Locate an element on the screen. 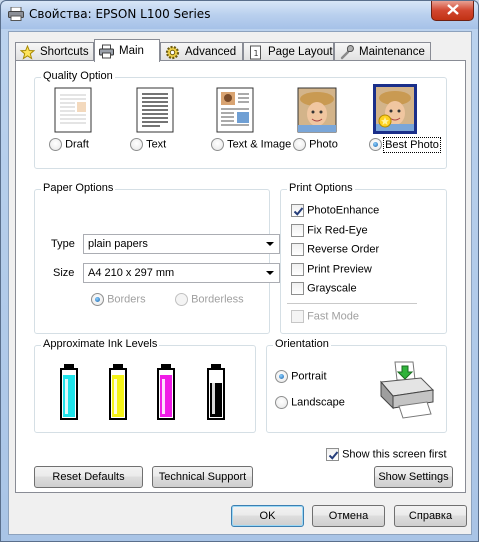 This screenshot has width=479, height=542. draft-radio is located at coordinates (55, 144).